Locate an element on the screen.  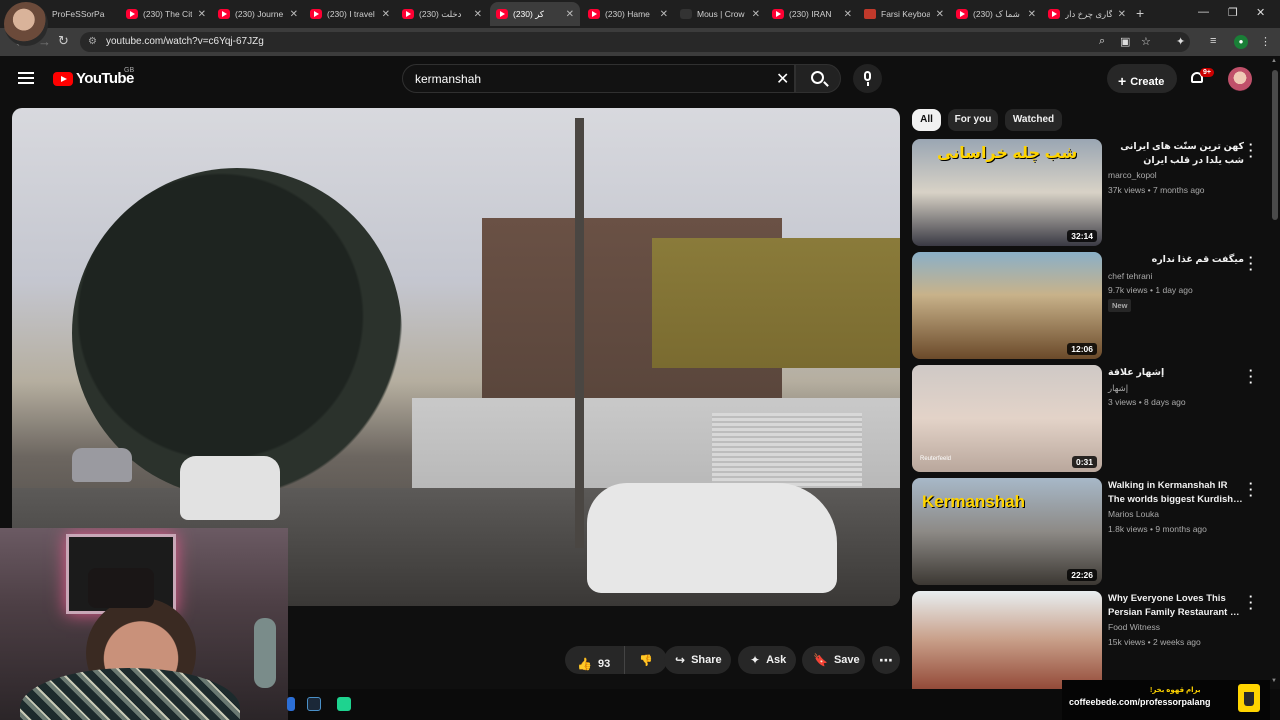
clear-search-icon: ✕ is located at coordinates (782, 79).